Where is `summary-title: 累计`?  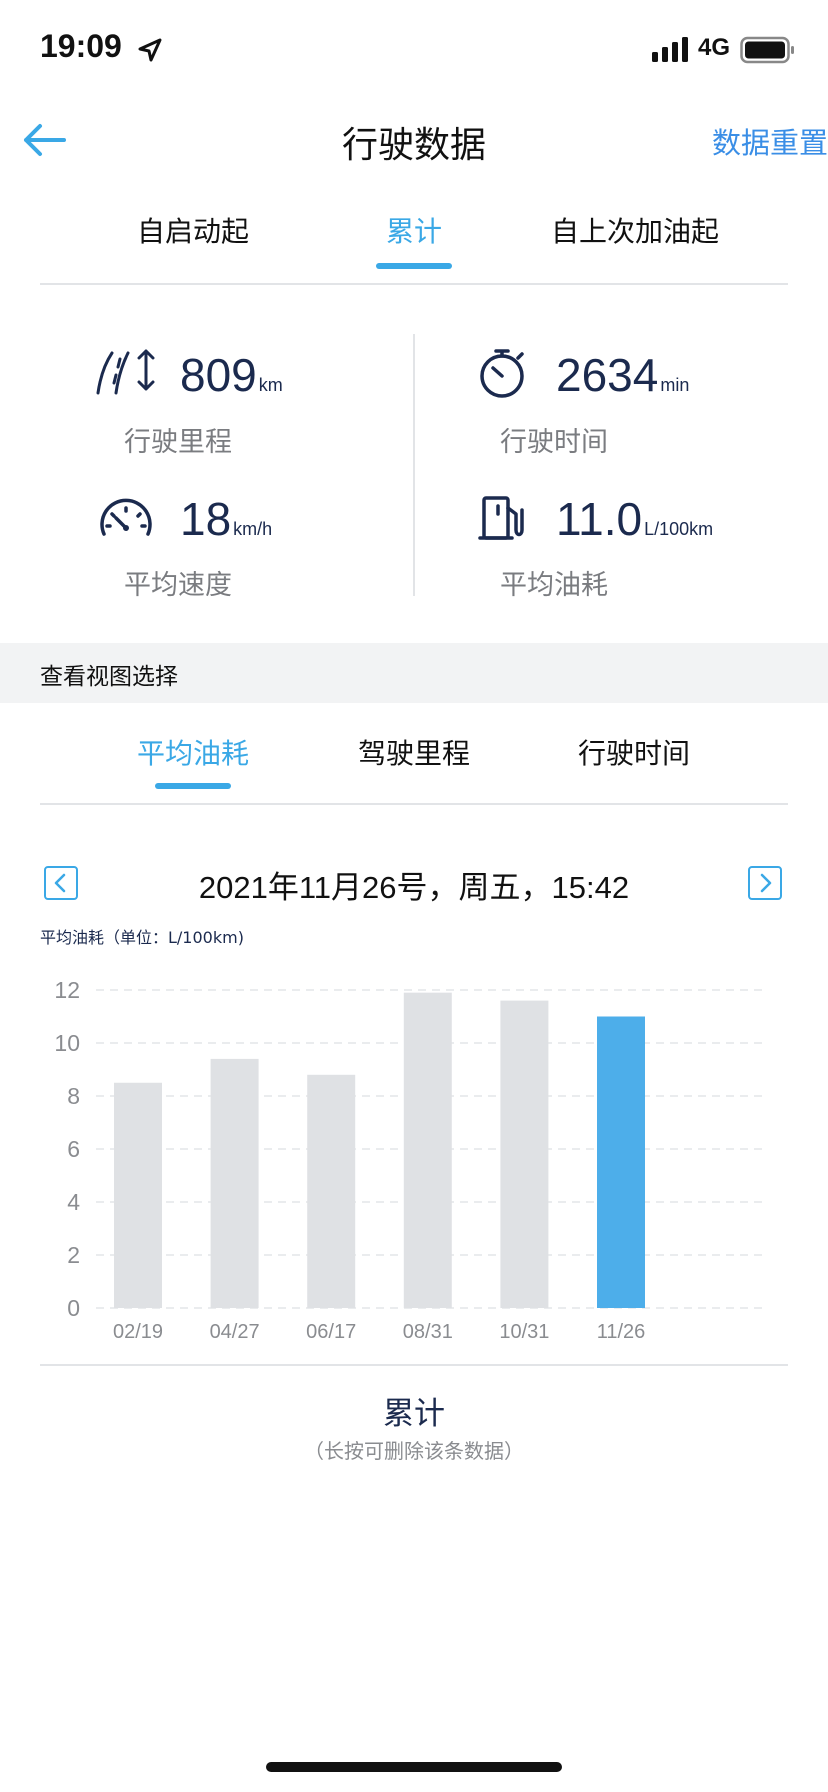 summary-title: 累计 is located at coordinates (414, 1414).